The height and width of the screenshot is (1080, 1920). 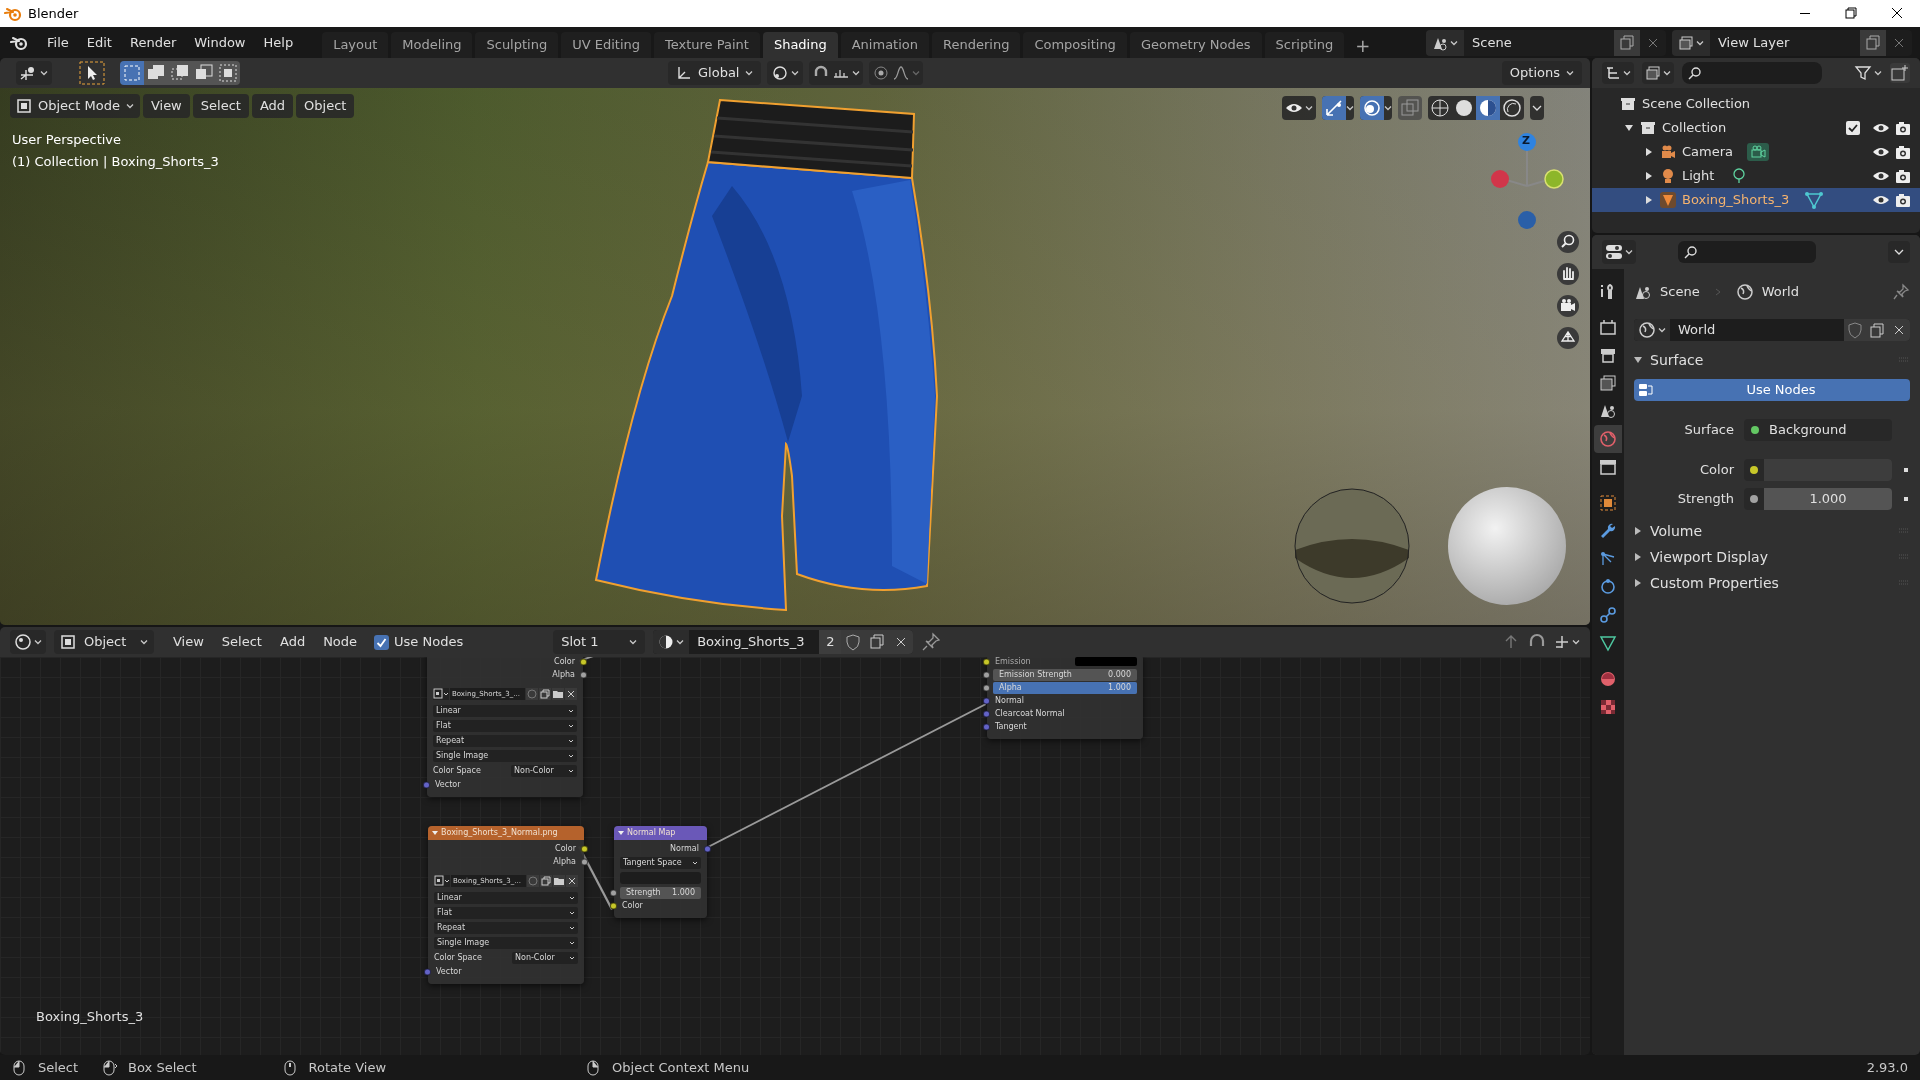 What do you see at coordinates (1828, 499) in the screenshot?
I see `number-field: 1.000` at bounding box center [1828, 499].